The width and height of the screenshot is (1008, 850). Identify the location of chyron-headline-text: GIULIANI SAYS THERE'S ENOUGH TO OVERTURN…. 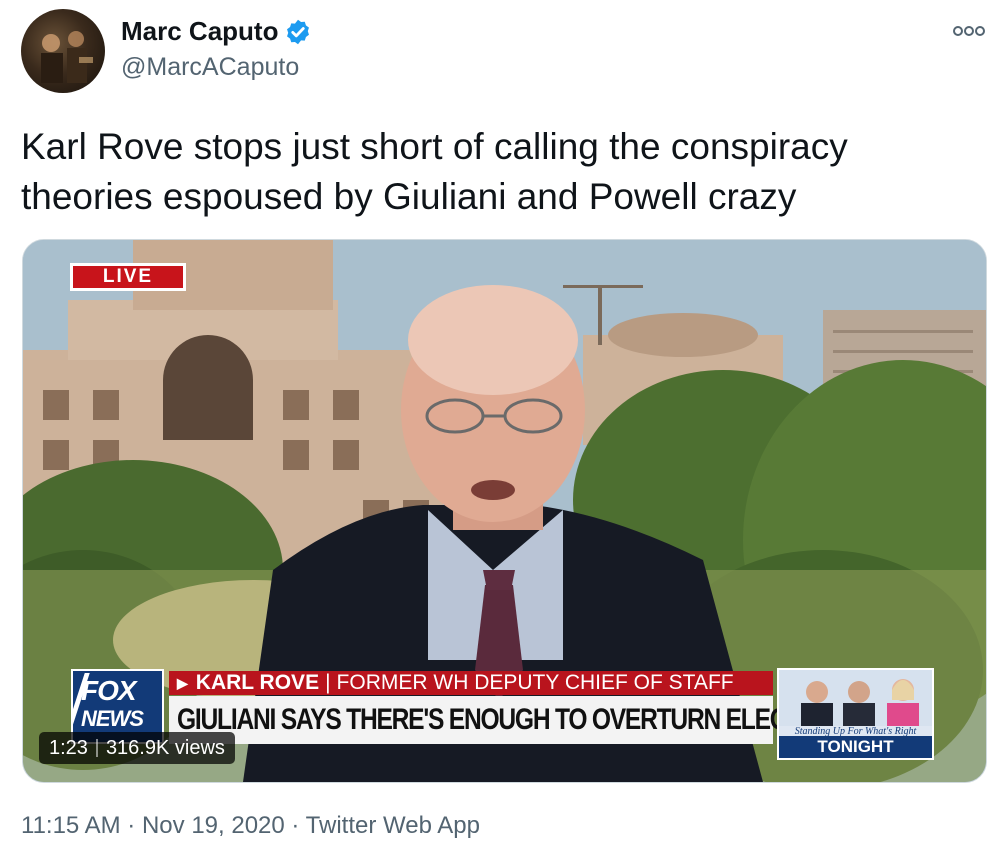
(509, 719).